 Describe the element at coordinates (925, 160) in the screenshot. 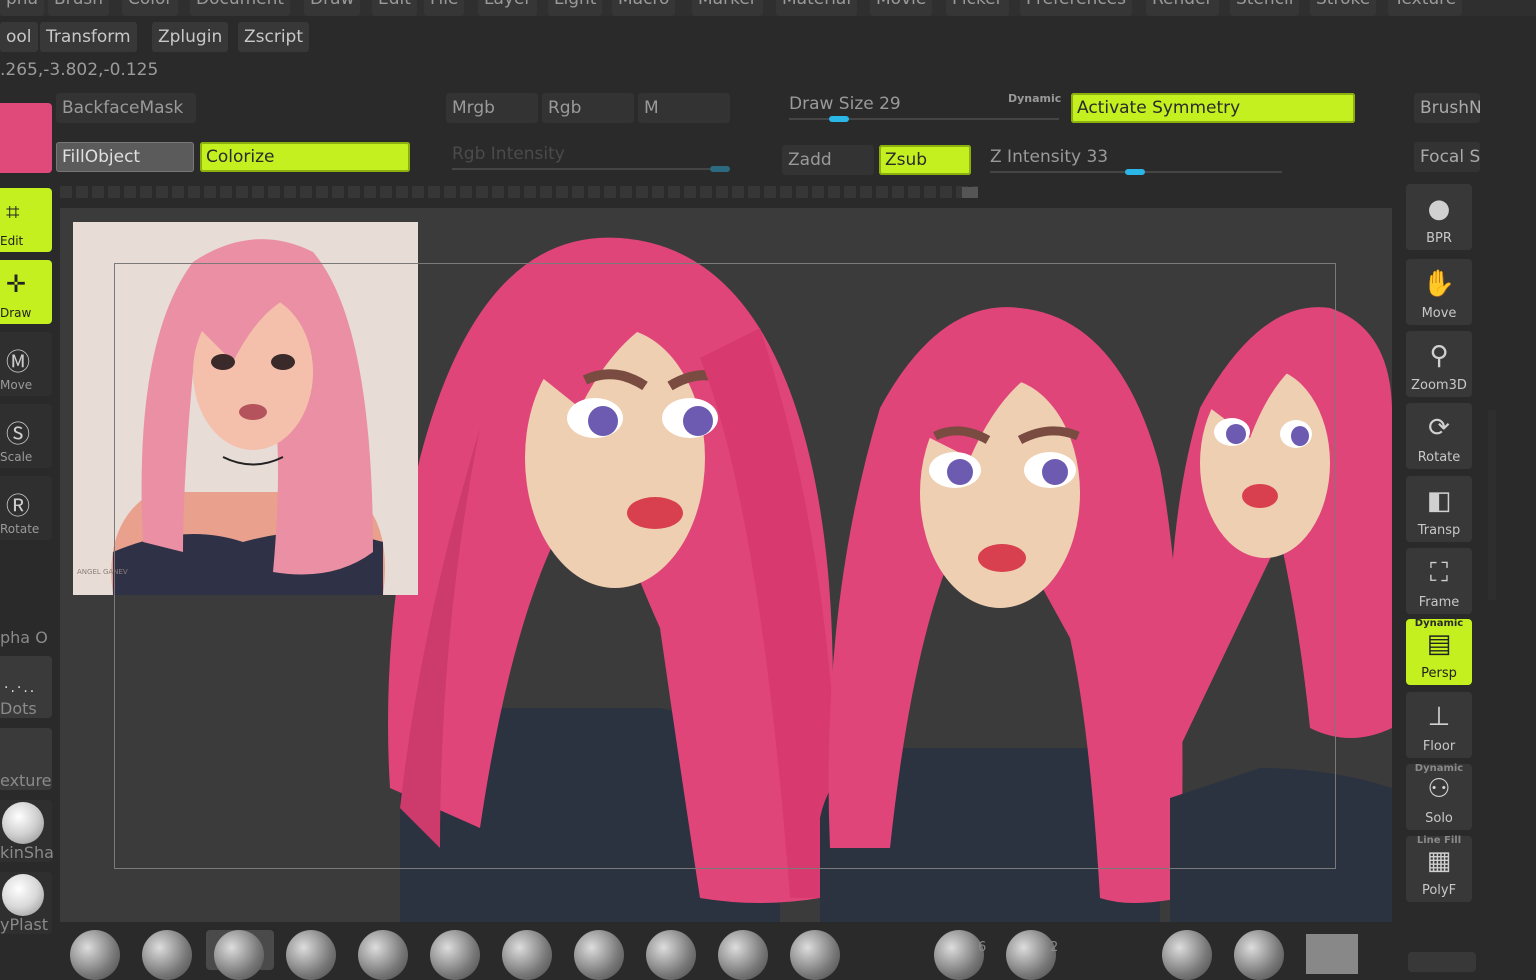

I see `zsub-button: Zsub` at that location.